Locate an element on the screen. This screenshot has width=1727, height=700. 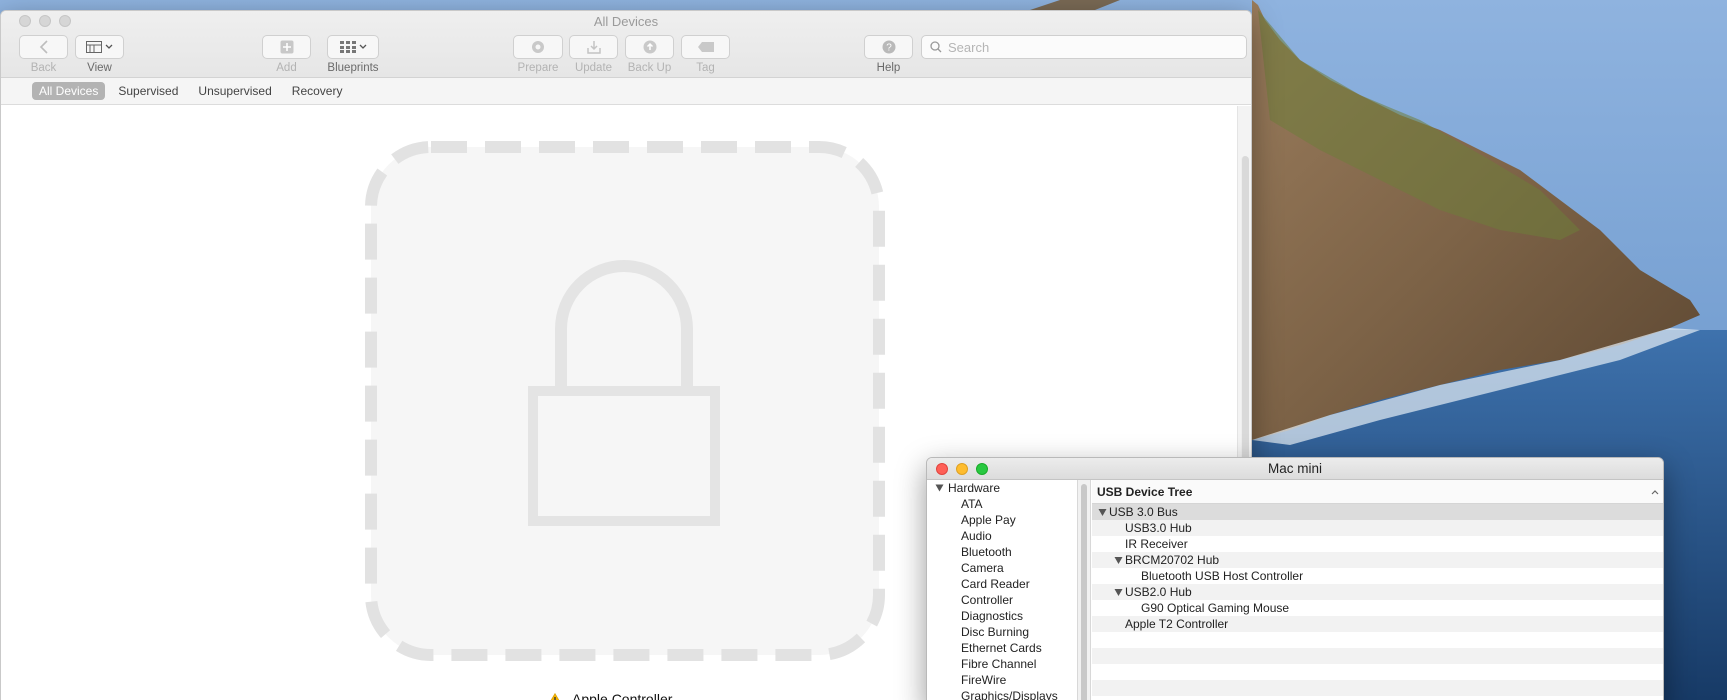
tag-toolbar-item: Tag is located at coordinates (705, 54).